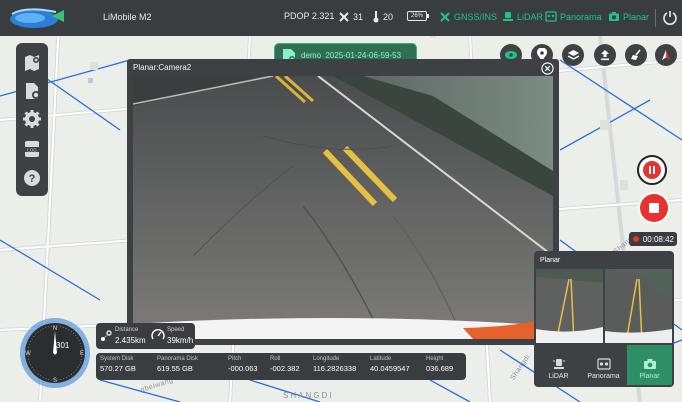  Describe the element at coordinates (344, 17) in the screenshot. I see `satellite-icon` at that location.